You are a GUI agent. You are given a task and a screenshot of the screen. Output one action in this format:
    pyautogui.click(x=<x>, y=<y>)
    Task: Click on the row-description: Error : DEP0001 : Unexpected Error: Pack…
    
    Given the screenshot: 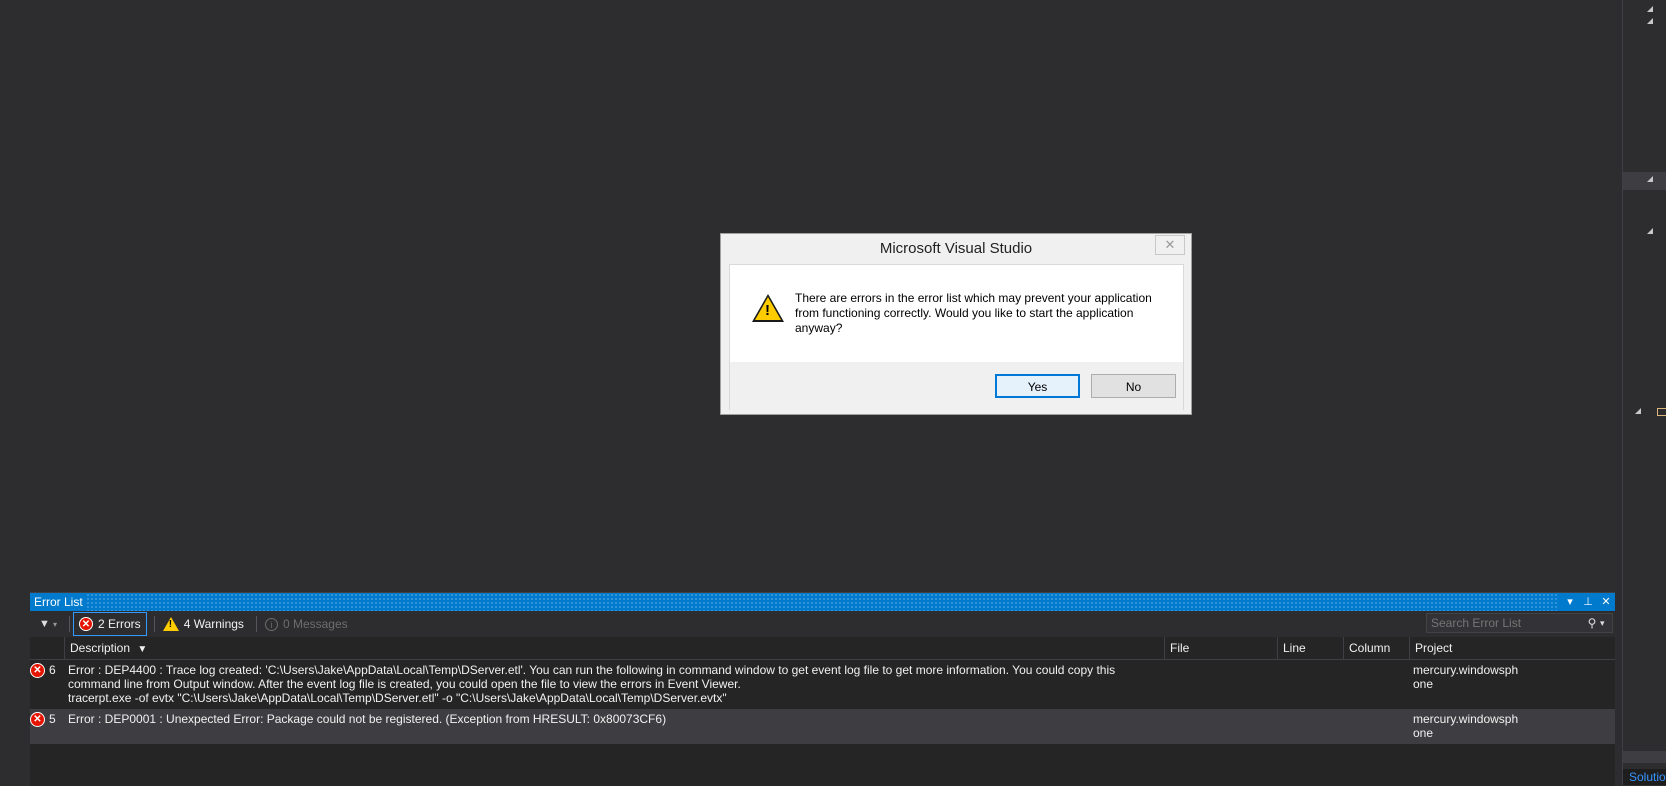 What is the action you would take?
    pyautogui.click(x=367, y=719)
    